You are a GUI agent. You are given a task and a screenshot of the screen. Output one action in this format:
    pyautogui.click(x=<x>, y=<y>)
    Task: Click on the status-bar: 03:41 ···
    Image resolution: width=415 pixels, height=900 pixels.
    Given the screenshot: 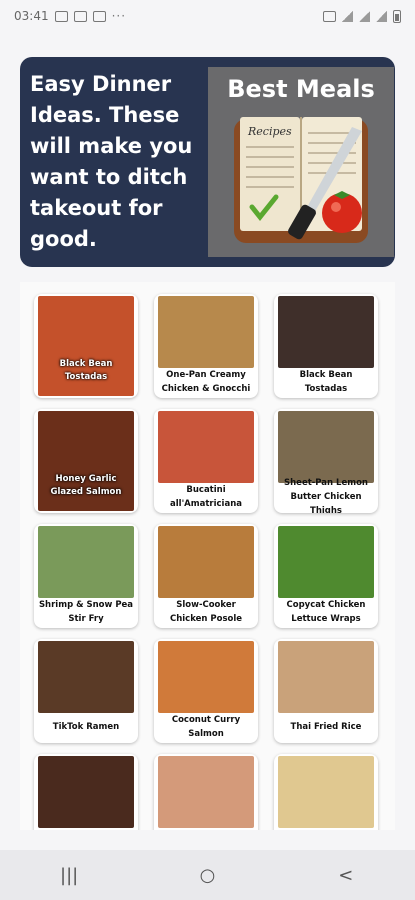 What is the action you would take?
    pyautogui.click(x=207, y=16)
    